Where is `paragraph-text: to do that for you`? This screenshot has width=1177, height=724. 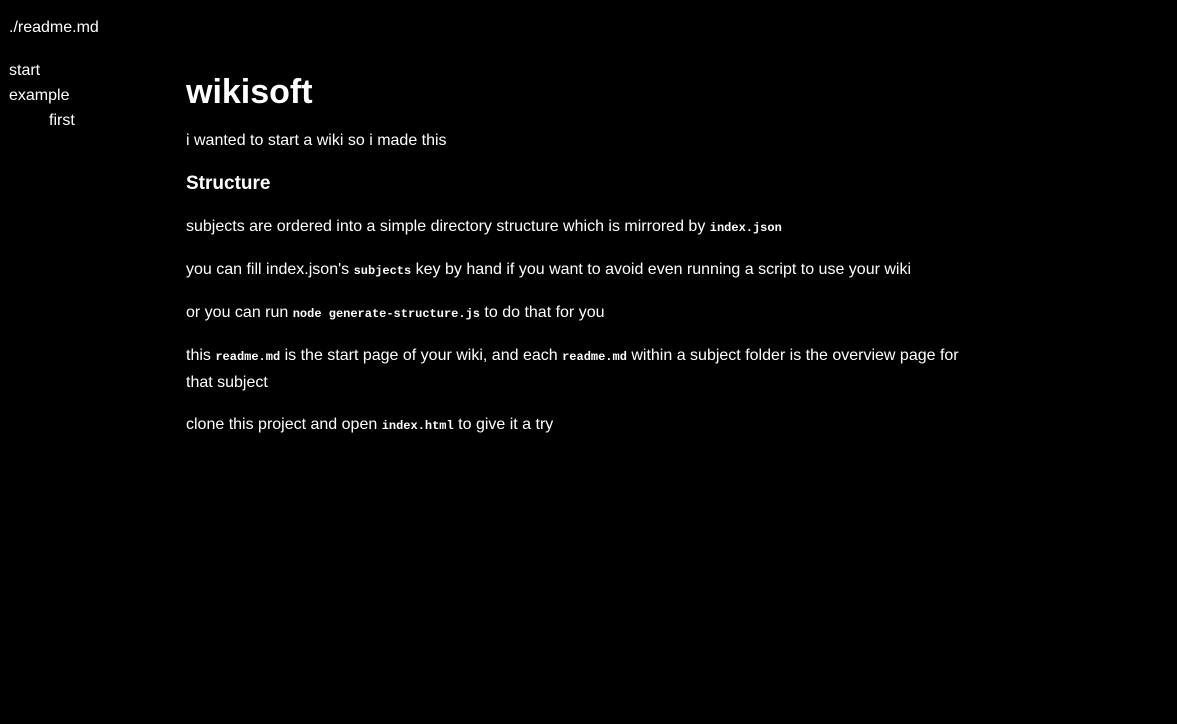 paragraph-text: to do that for you is located at coordinates (542, 312).